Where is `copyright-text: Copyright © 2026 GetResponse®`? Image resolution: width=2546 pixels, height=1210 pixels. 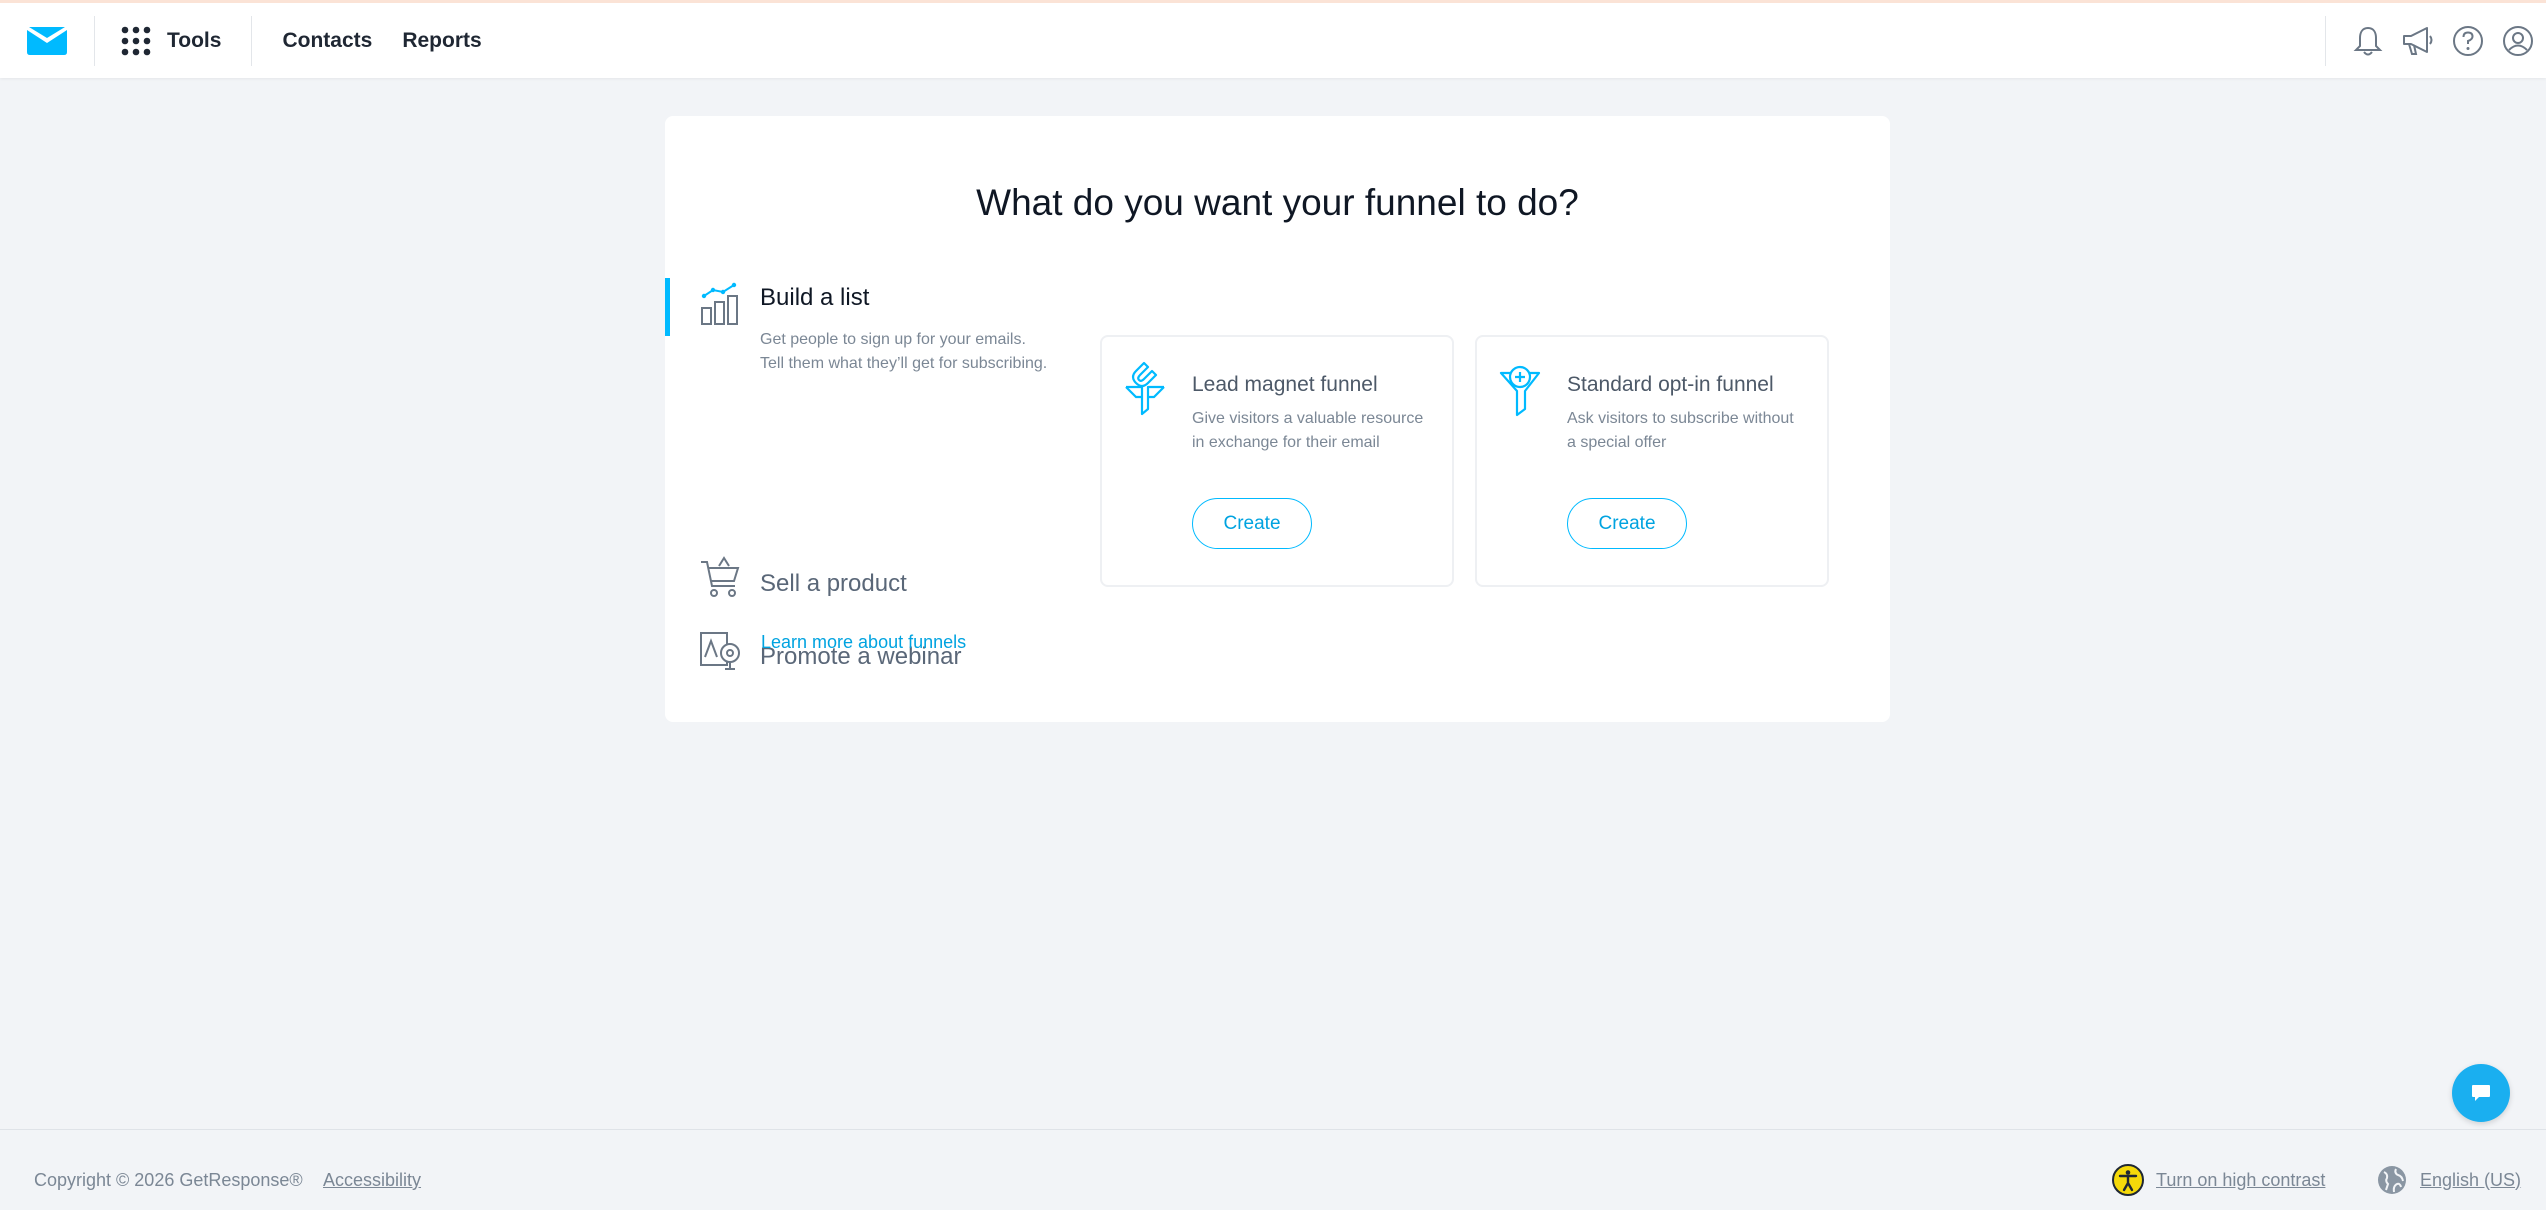
copyright-text: Copyright © 2026 GetResponse® is located at coordinates (168, 1180).